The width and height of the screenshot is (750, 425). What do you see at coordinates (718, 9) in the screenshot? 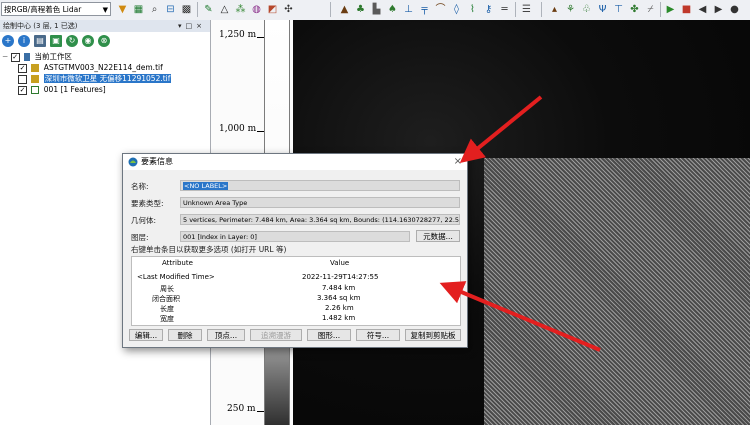
I see `next-icon: ▶` at bounding box center [718, 9].